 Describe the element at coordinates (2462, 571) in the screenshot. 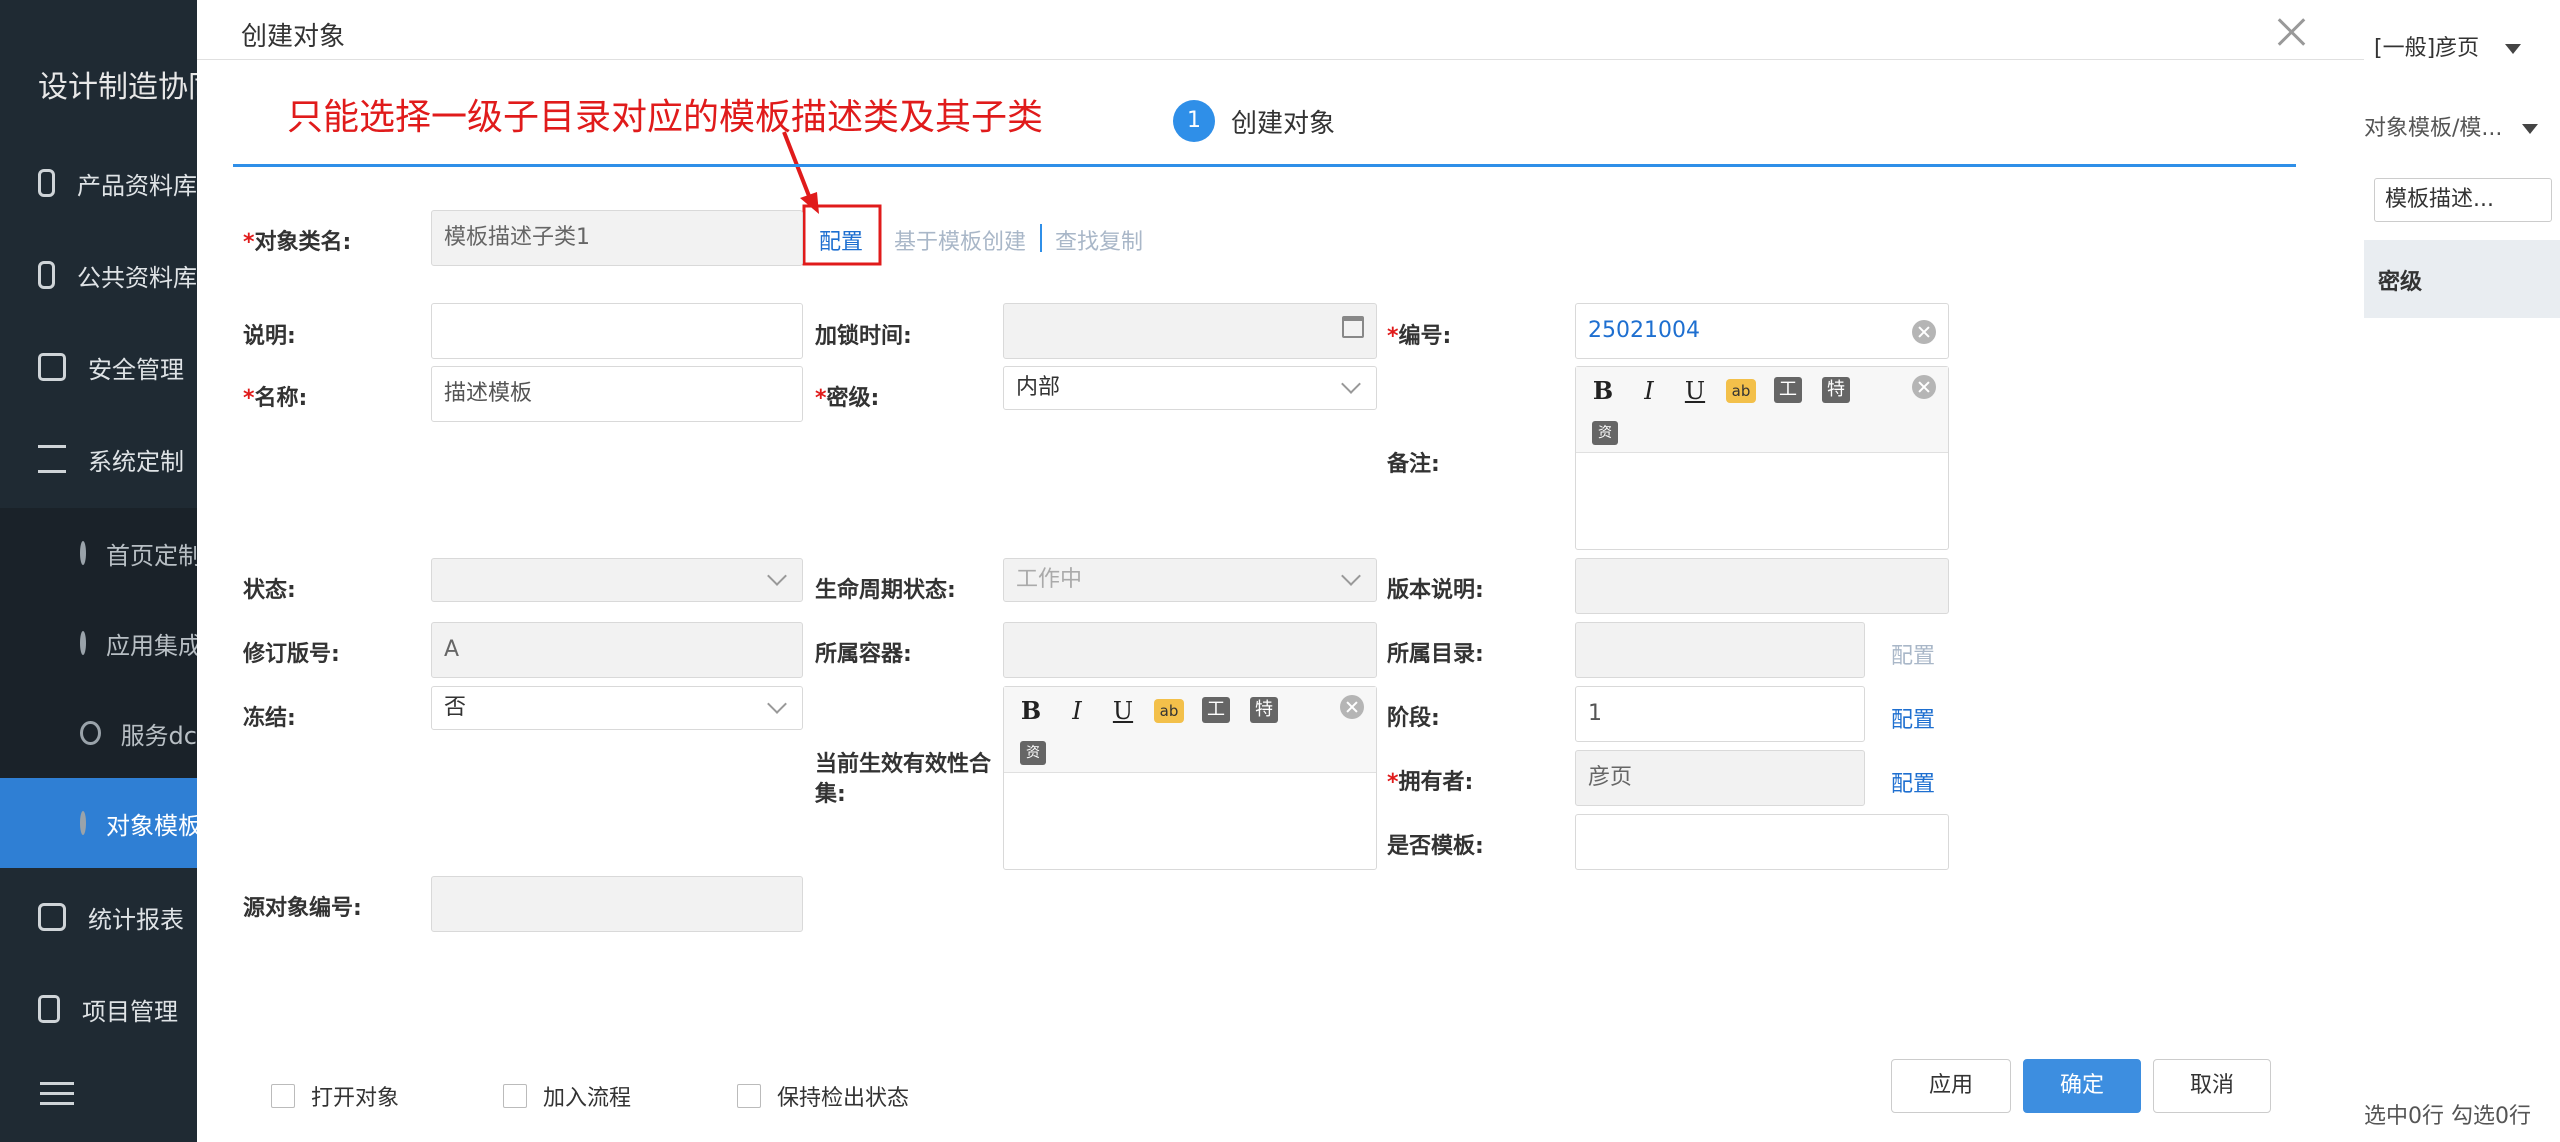

I see `background-panel: [一般]彦页 对象模板/模... 模板描述... 密级 选中0行 勾选0行` at that location.